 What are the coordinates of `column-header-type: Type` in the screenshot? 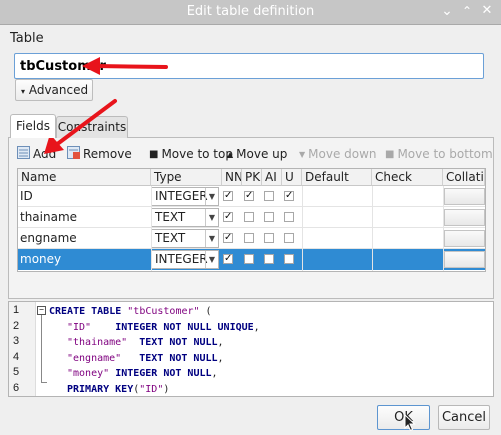 It's located at (186, 177).